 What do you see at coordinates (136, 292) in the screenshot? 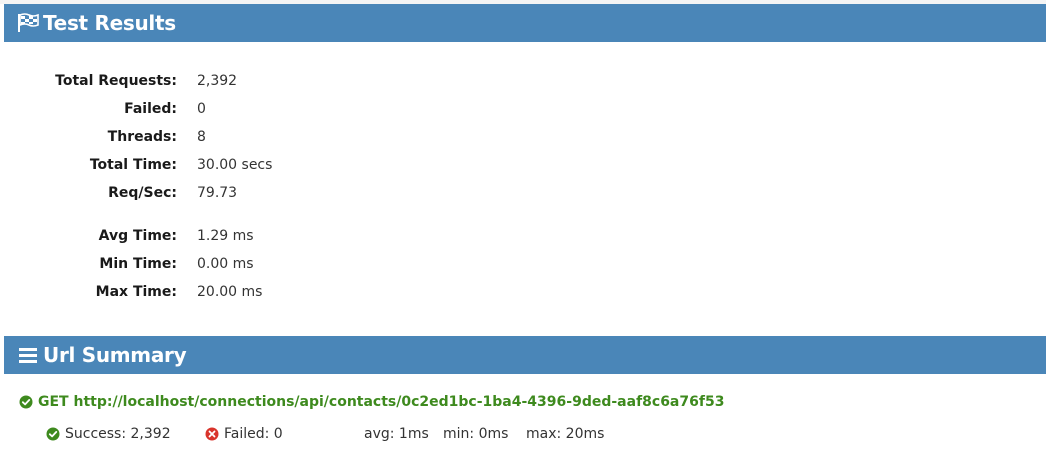
I see `stat-label: Max Time:` at bounding box center [136, 292].